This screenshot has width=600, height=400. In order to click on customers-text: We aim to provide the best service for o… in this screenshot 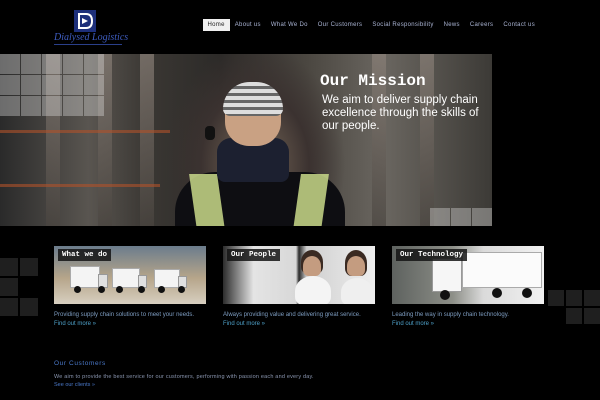, I will do `click(184, 377)`.